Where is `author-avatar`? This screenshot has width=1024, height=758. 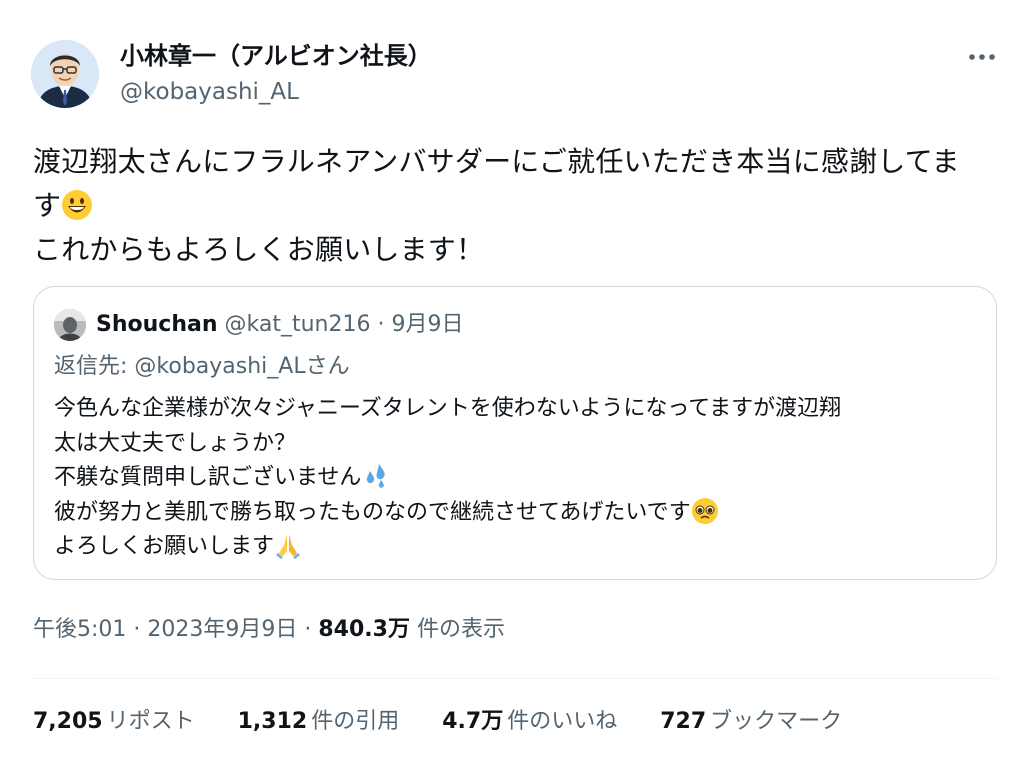
author-avatar is located at coordinates (65, 74).